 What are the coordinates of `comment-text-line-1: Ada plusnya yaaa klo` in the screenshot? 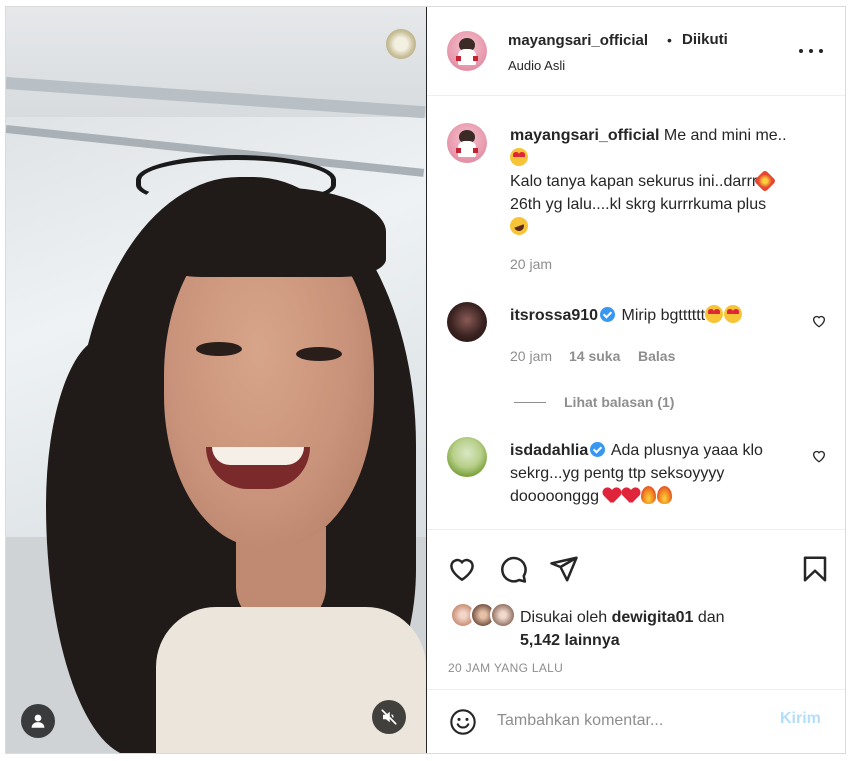 It's located at (686, 450).